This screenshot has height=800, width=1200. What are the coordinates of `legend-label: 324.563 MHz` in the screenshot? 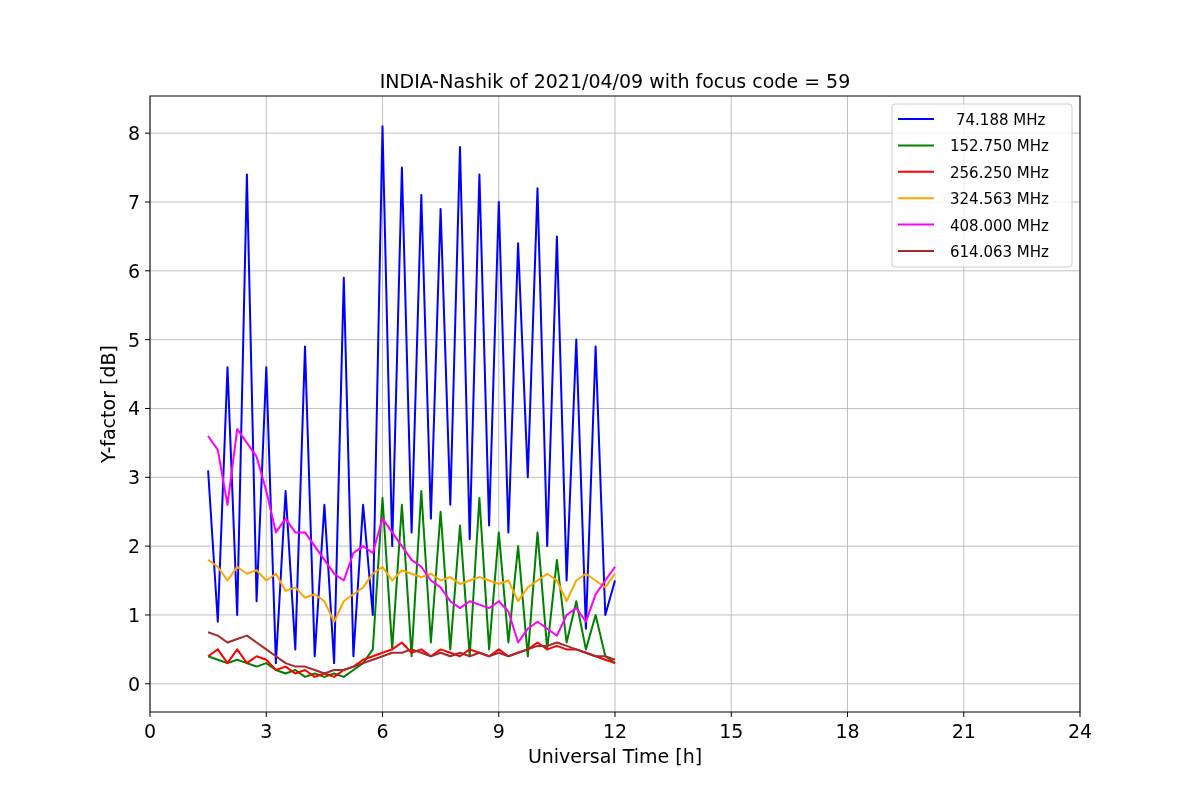 It's located at (999, 199).